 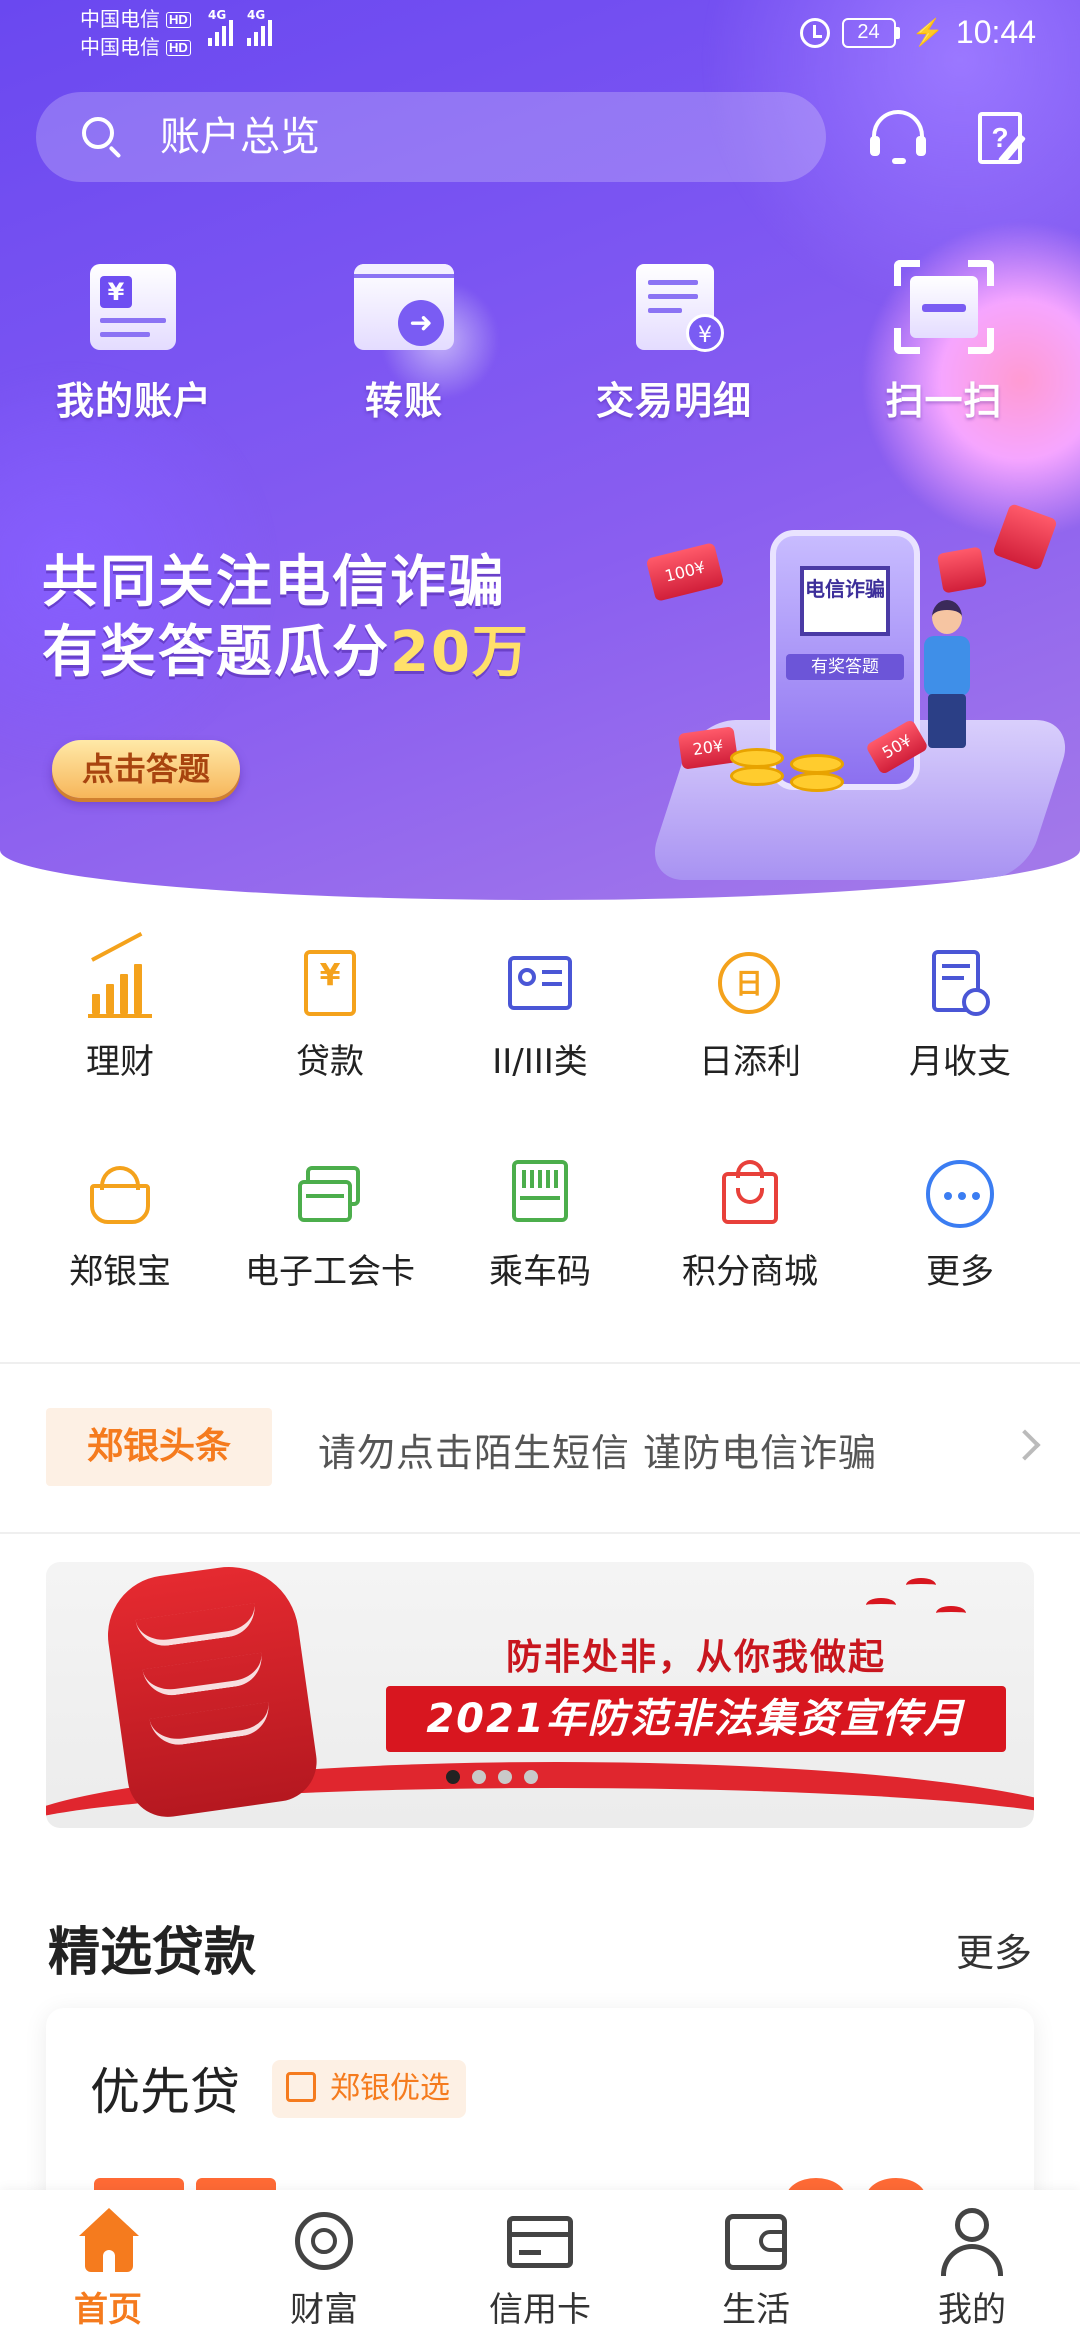 What do you see at coordinates (814, 32) in the screenshot?
I see `alarm-icon` at bounding box center [814, 32].